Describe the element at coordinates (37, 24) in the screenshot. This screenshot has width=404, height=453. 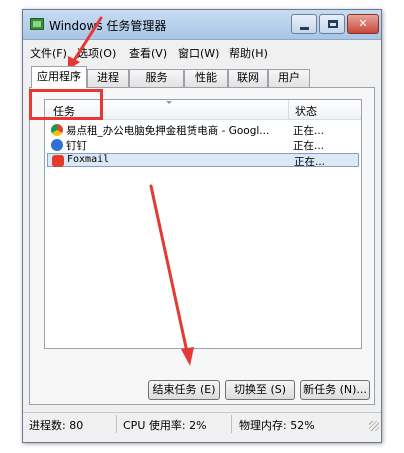
I see `task-manager-icon` at that location.